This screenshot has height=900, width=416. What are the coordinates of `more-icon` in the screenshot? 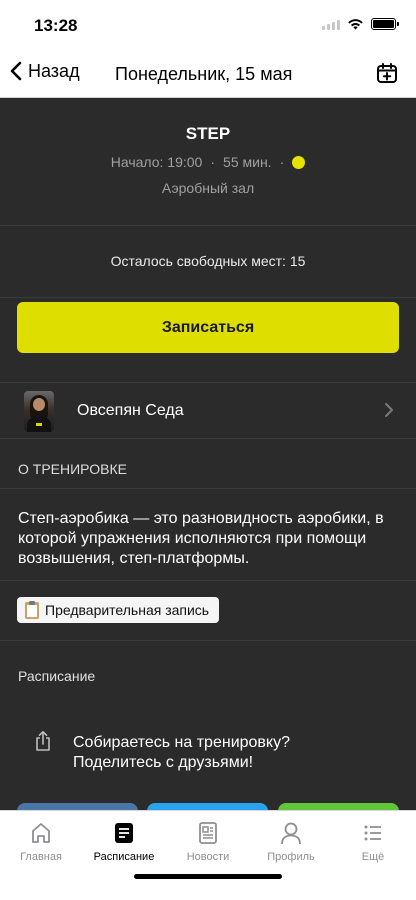 It's located at (372, 833).